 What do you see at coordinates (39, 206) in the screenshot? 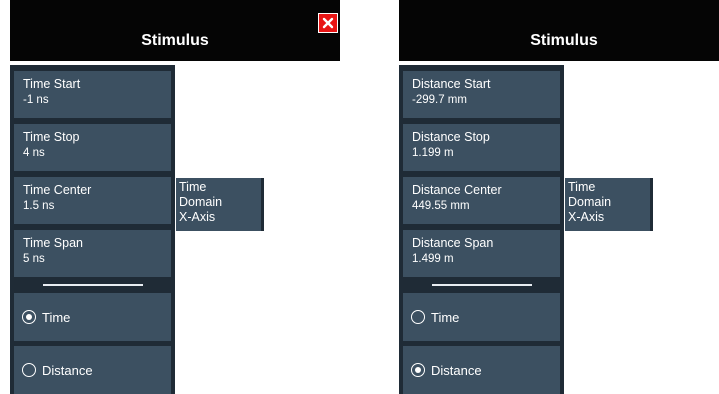
I see `softkey-value: 1.5 ns` at bounding box center [39, 206].